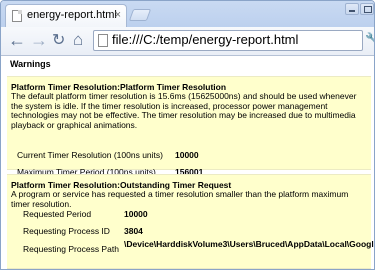  Describe the element at coordinates (140, 15) in the screenshot. I see `new-tab-button` at that location.